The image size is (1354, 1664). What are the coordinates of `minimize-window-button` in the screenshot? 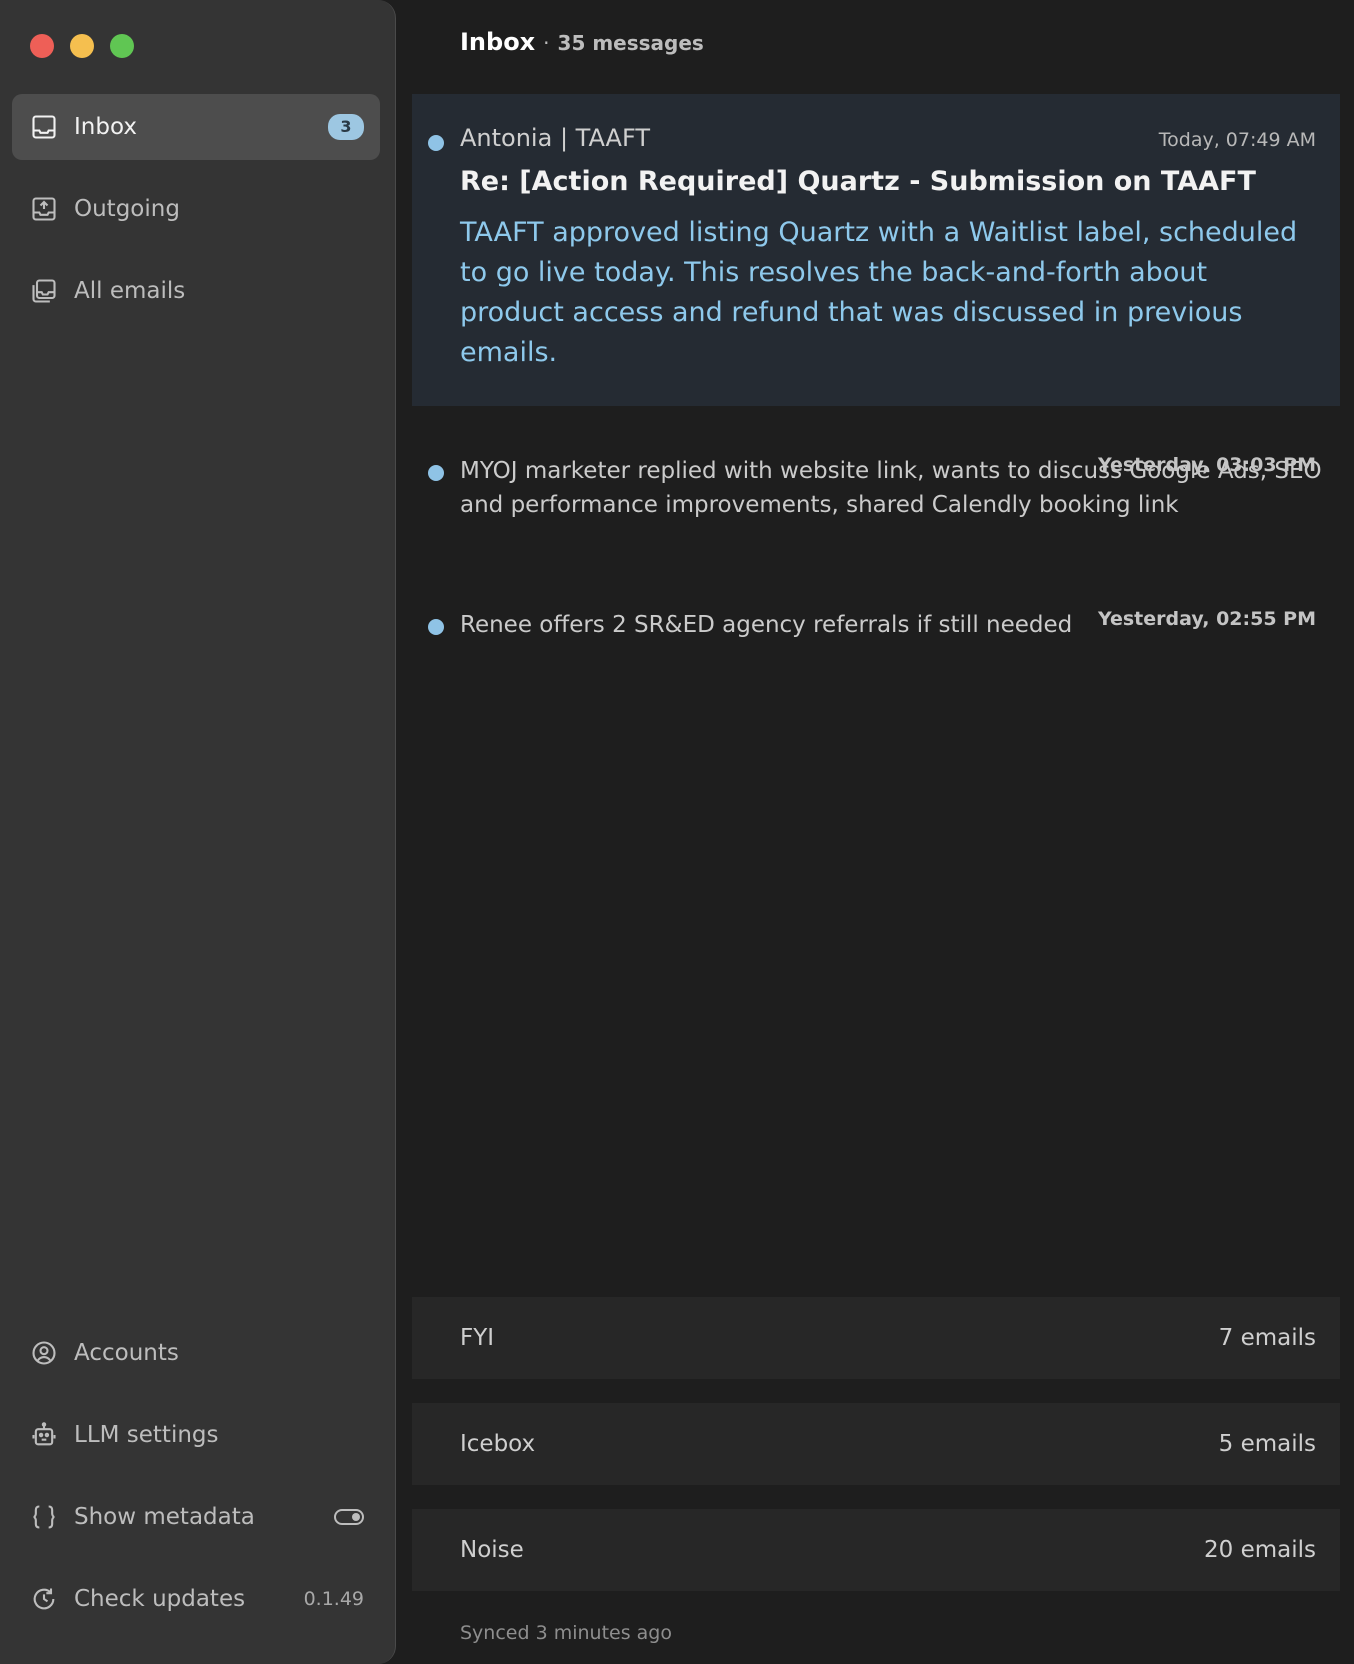 It's located at (82, 46).